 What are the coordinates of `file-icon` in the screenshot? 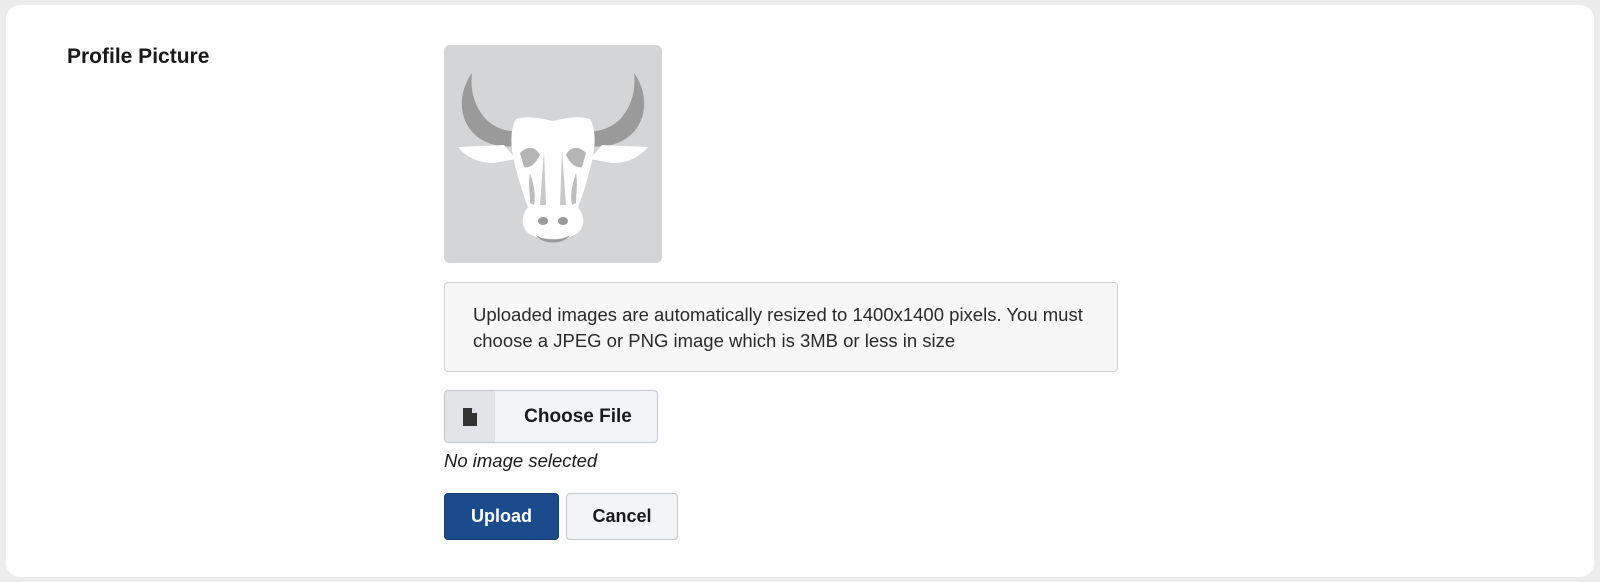 It's located at (470, 416).